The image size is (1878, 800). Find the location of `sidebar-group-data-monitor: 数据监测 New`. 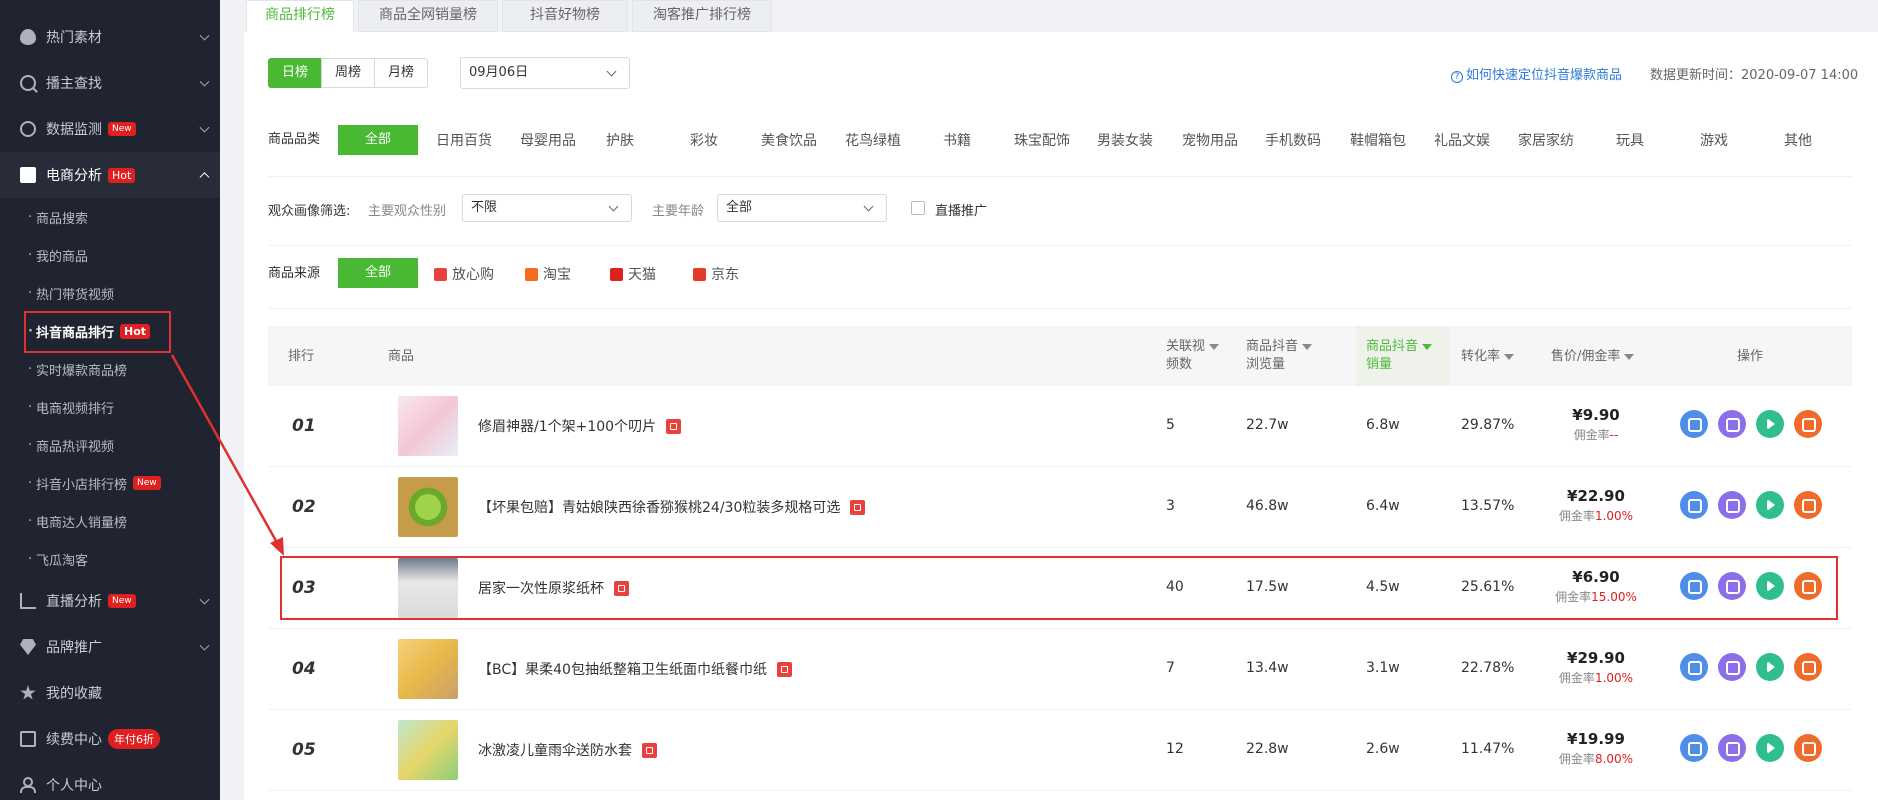

sidebar-group-data-monitor: 数据监测 New is located at coordinates (110, 129).